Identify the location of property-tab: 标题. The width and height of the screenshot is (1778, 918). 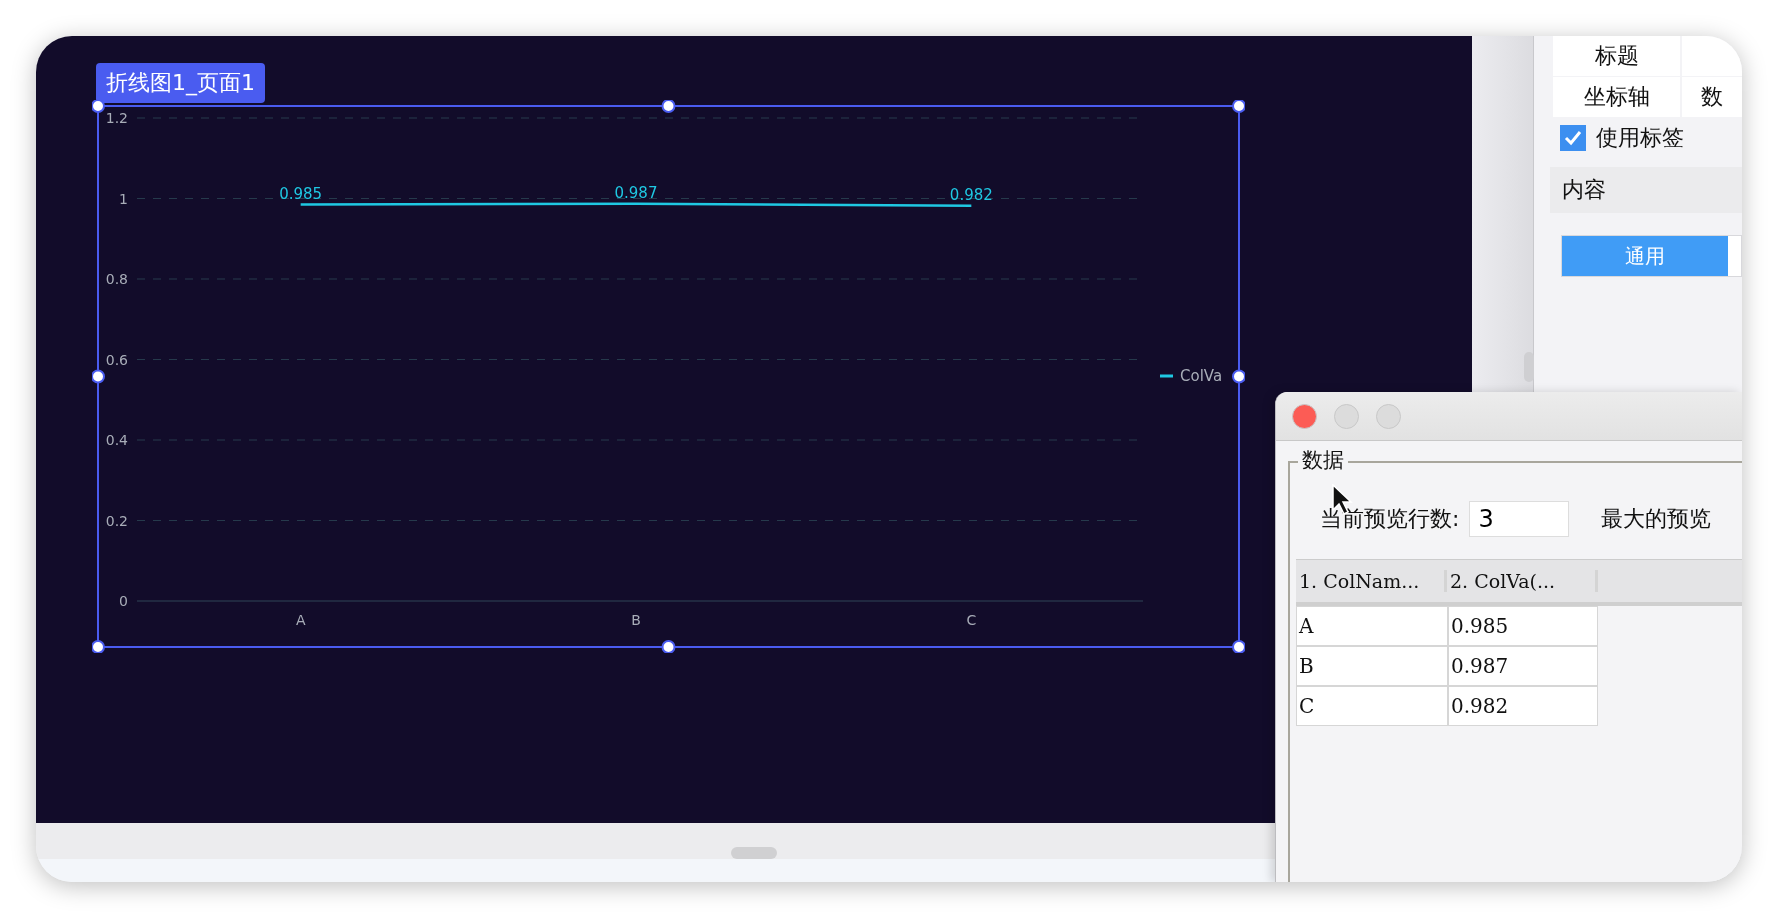
(1616, 56).